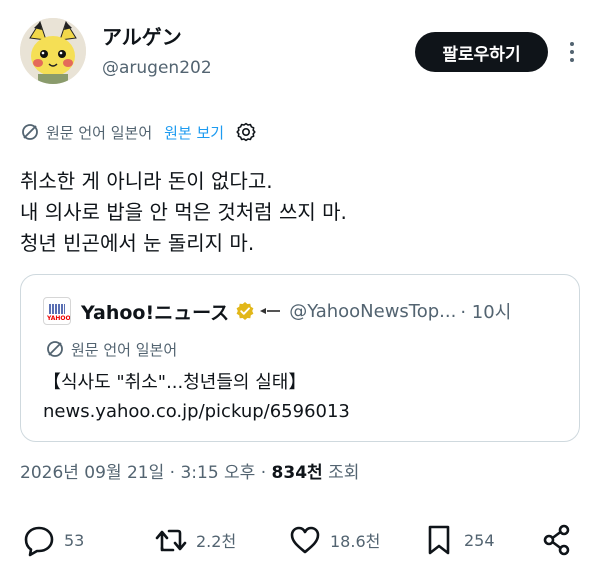 The height and width of the screenshot is (581, 600). What do you see at coordinates (137, 243) in the screenshot?
I see `tweet-line: 청년 빈곤에서 눈 돌리지 마.` at bounding box center [137, 243].